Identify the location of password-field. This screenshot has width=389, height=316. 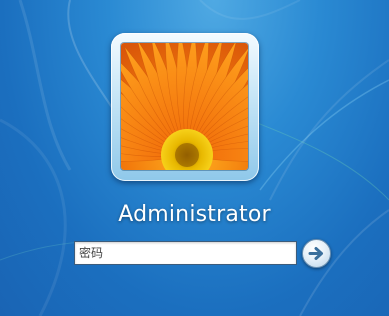
(185, 253).